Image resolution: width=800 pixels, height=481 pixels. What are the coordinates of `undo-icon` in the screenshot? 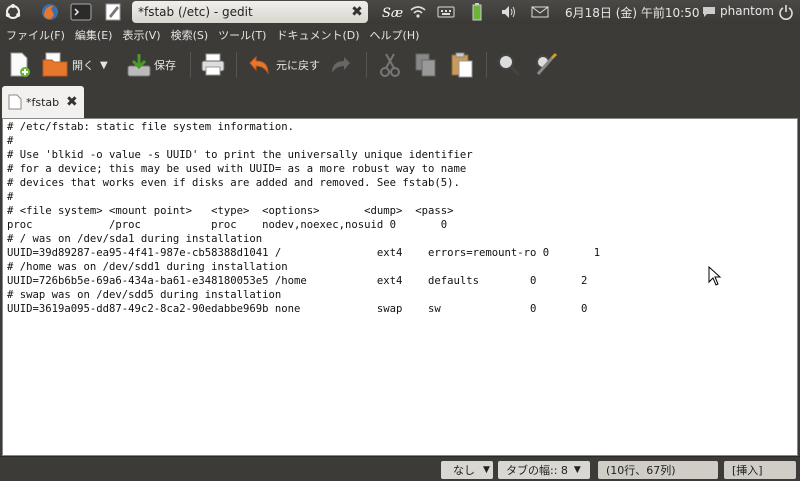 It's located at (259, 65).